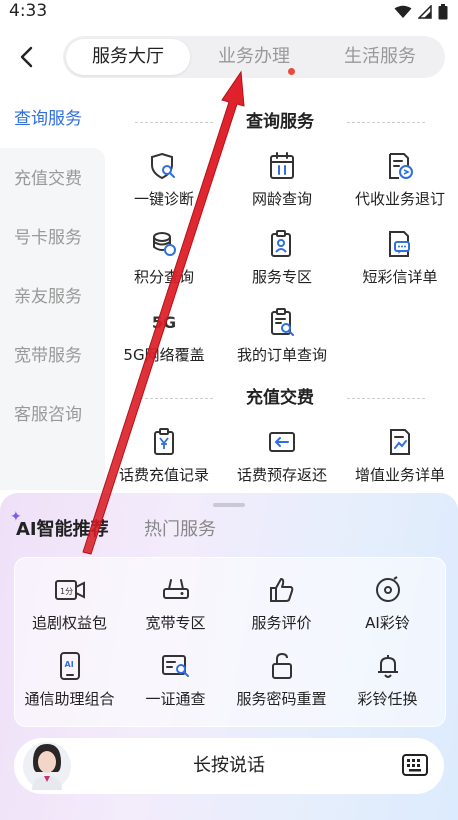 The width and height of the screenshot is (458, 820). What do you see at coordinates (229, 12) in the screenshot?
I see `status-bar: 4:33` at bounding box center [229, 12].